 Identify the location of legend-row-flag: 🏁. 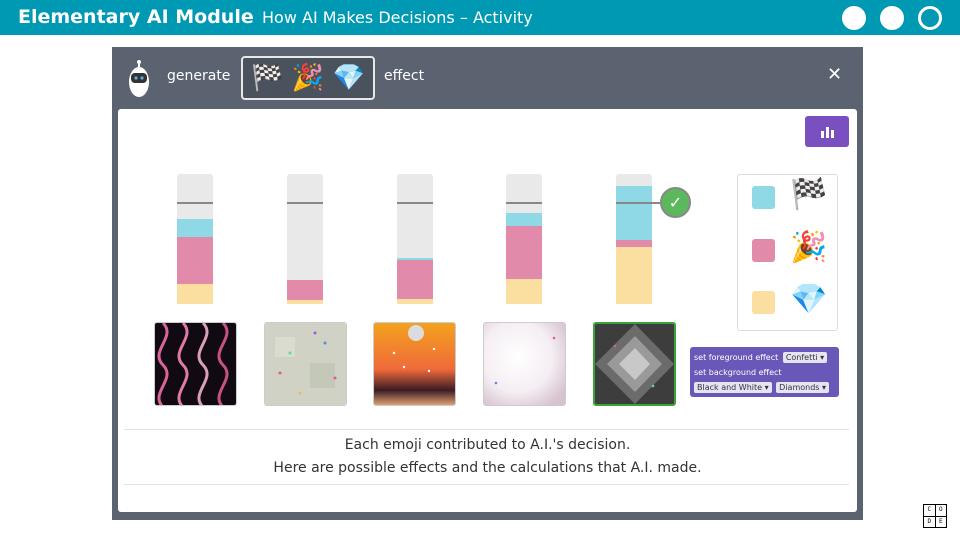
(792, 198).